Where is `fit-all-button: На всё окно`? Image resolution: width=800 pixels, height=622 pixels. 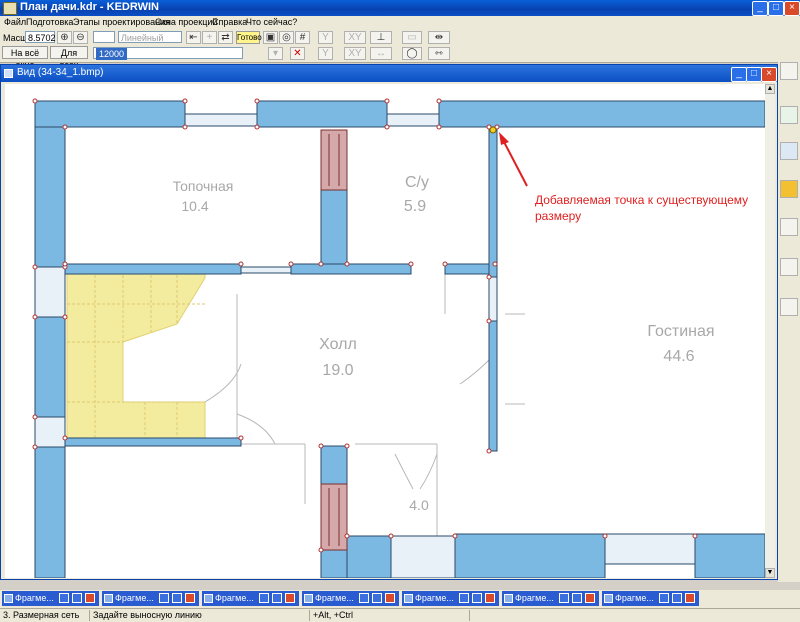 fit-all-button: На всё окно is located at coordinates (25, 58).